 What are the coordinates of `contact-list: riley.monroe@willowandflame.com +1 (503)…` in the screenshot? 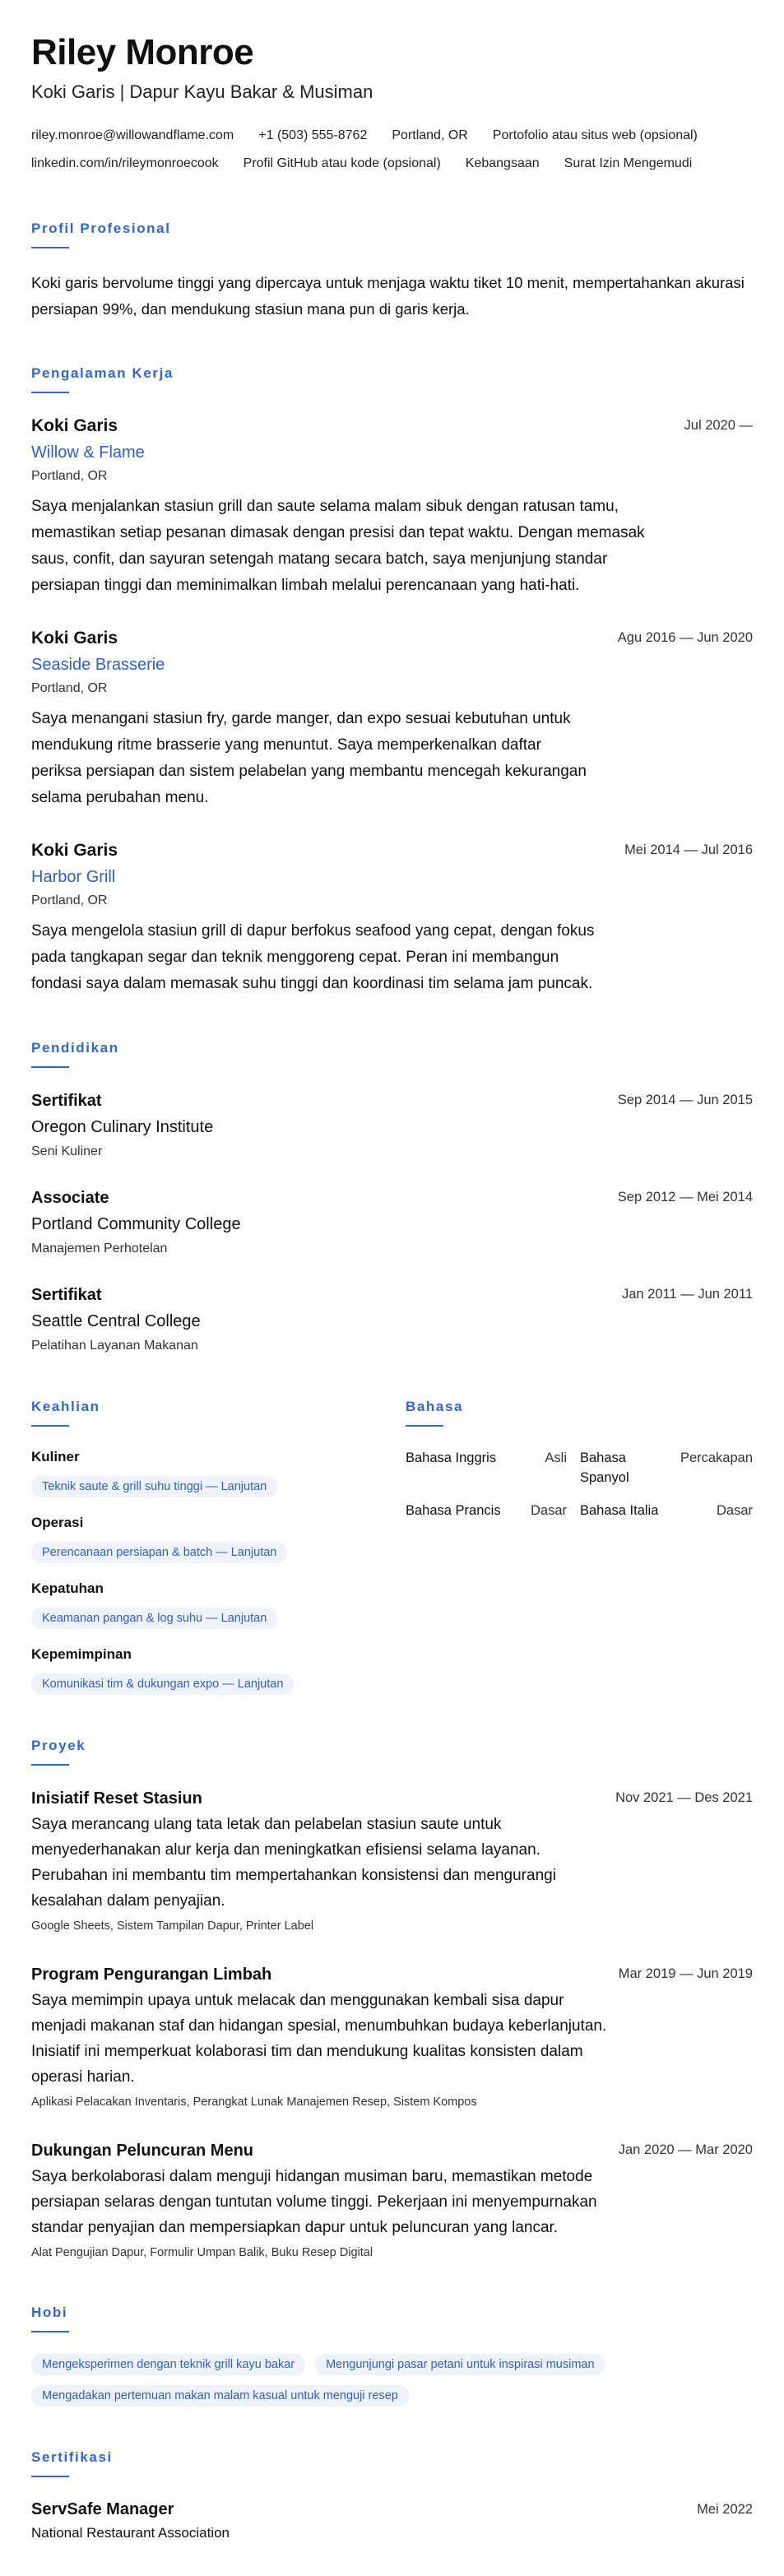 It's located at (392, 150).